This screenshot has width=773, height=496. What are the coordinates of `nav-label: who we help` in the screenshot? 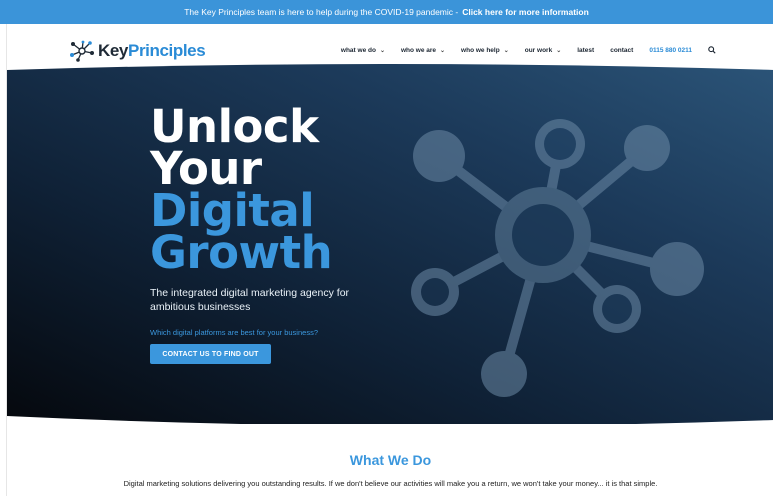 It's located at (480, 50).